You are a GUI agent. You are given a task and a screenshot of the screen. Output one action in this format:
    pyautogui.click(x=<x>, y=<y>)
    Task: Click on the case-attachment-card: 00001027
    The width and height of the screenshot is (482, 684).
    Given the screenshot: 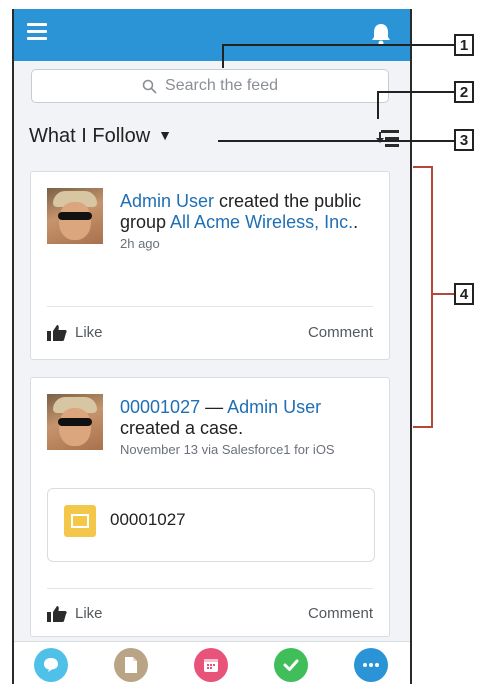 What is the action you would take?
    pyautogui.click(x=211, y=525)
    